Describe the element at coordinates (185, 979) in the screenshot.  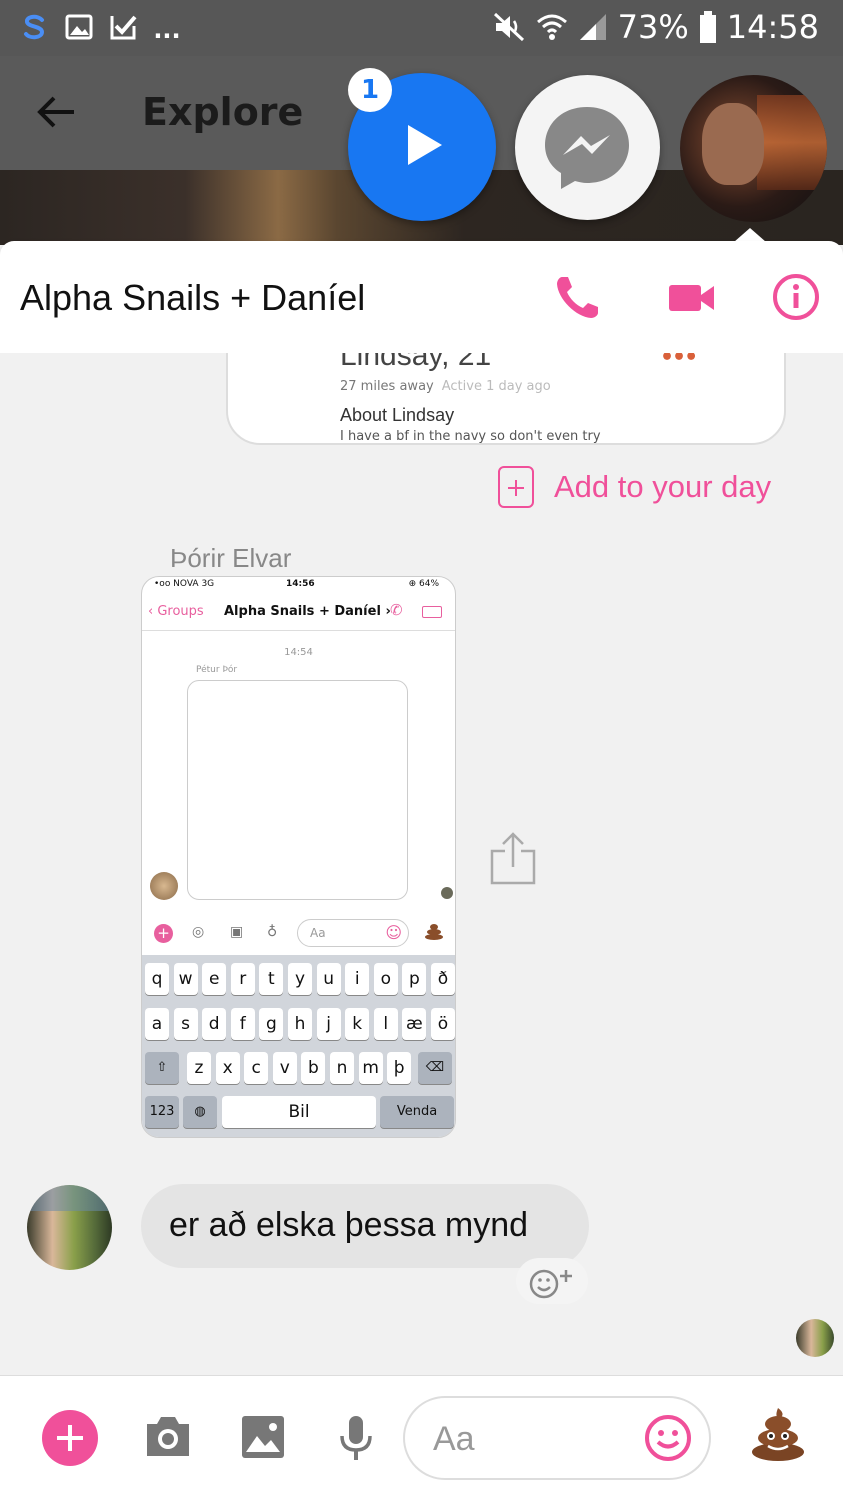
I see `keyboard-key: w` at that location.